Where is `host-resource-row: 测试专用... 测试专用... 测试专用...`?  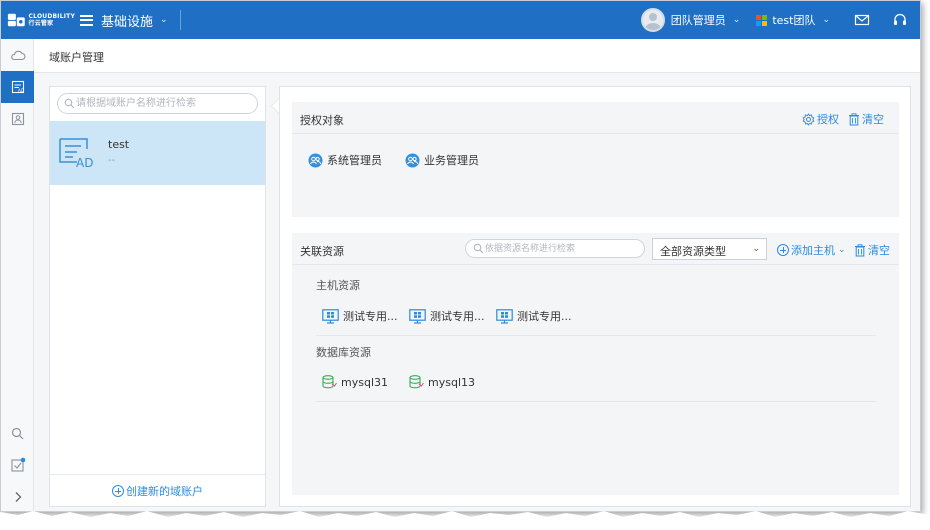 host-resource-row: 测试专用... 测试专用... 测试专用... is located at coordinates (596, 322).